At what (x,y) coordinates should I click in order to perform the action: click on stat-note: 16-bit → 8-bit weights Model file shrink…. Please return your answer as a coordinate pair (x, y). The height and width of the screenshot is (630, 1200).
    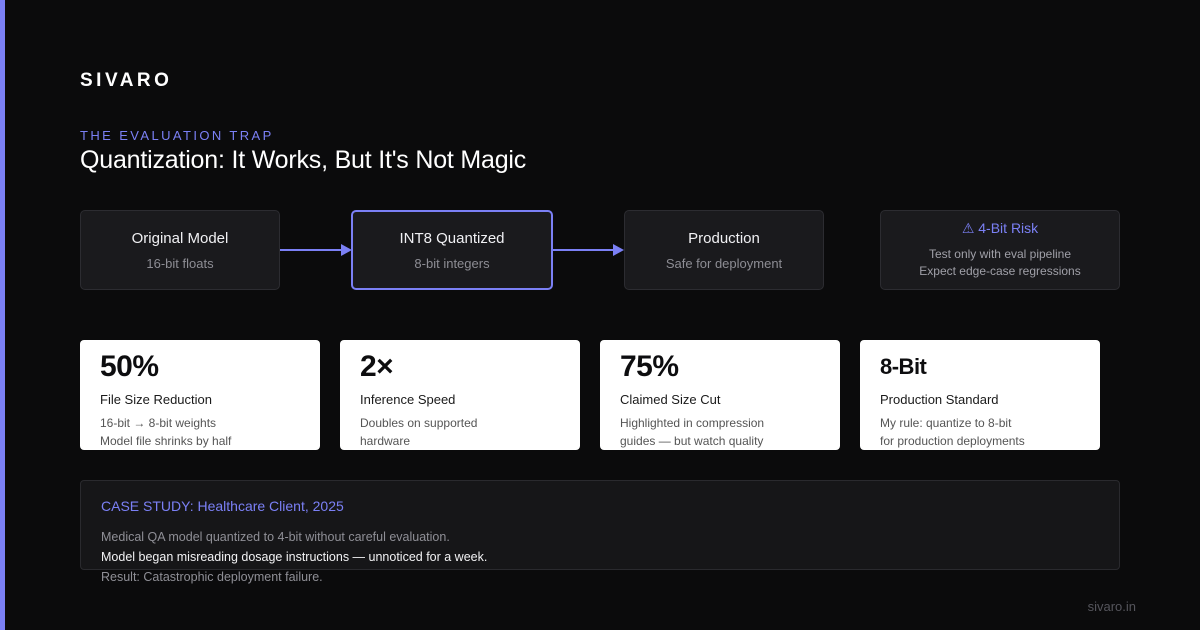
    Looking at the image, I should click on (200, 432).